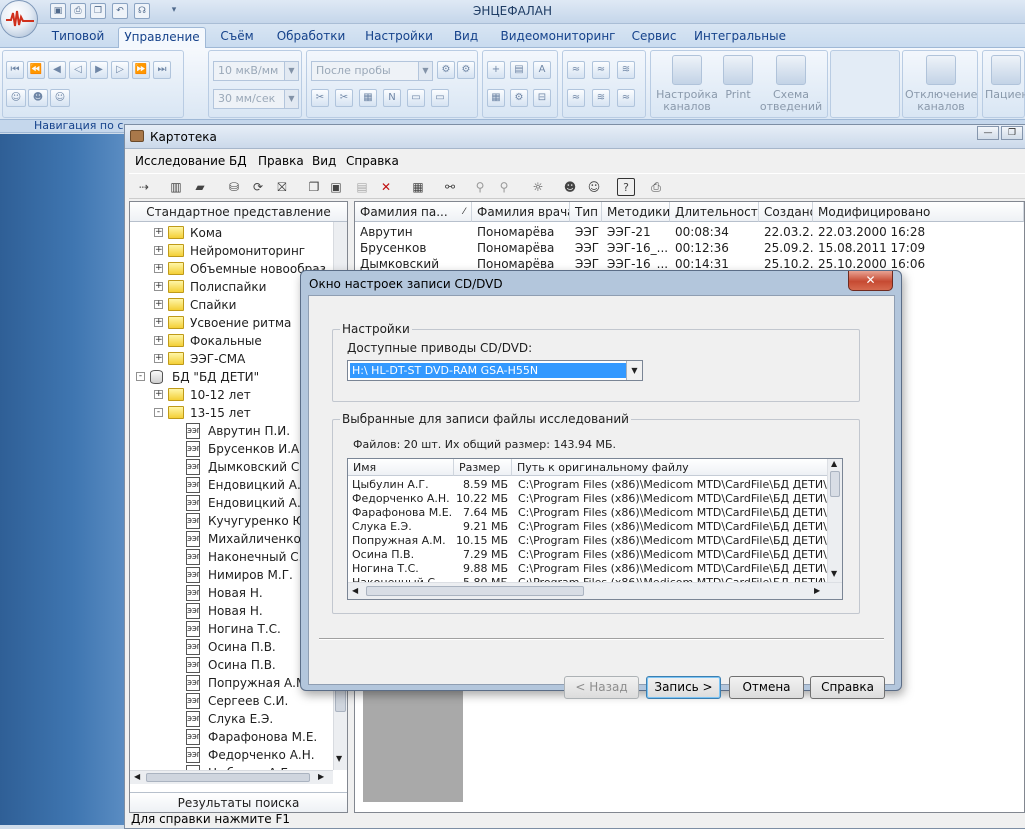  What do you see at coordinates (416, 98) in the screenshot?
I see `monitor-icon: ▭` at bounding box center [416, 98].